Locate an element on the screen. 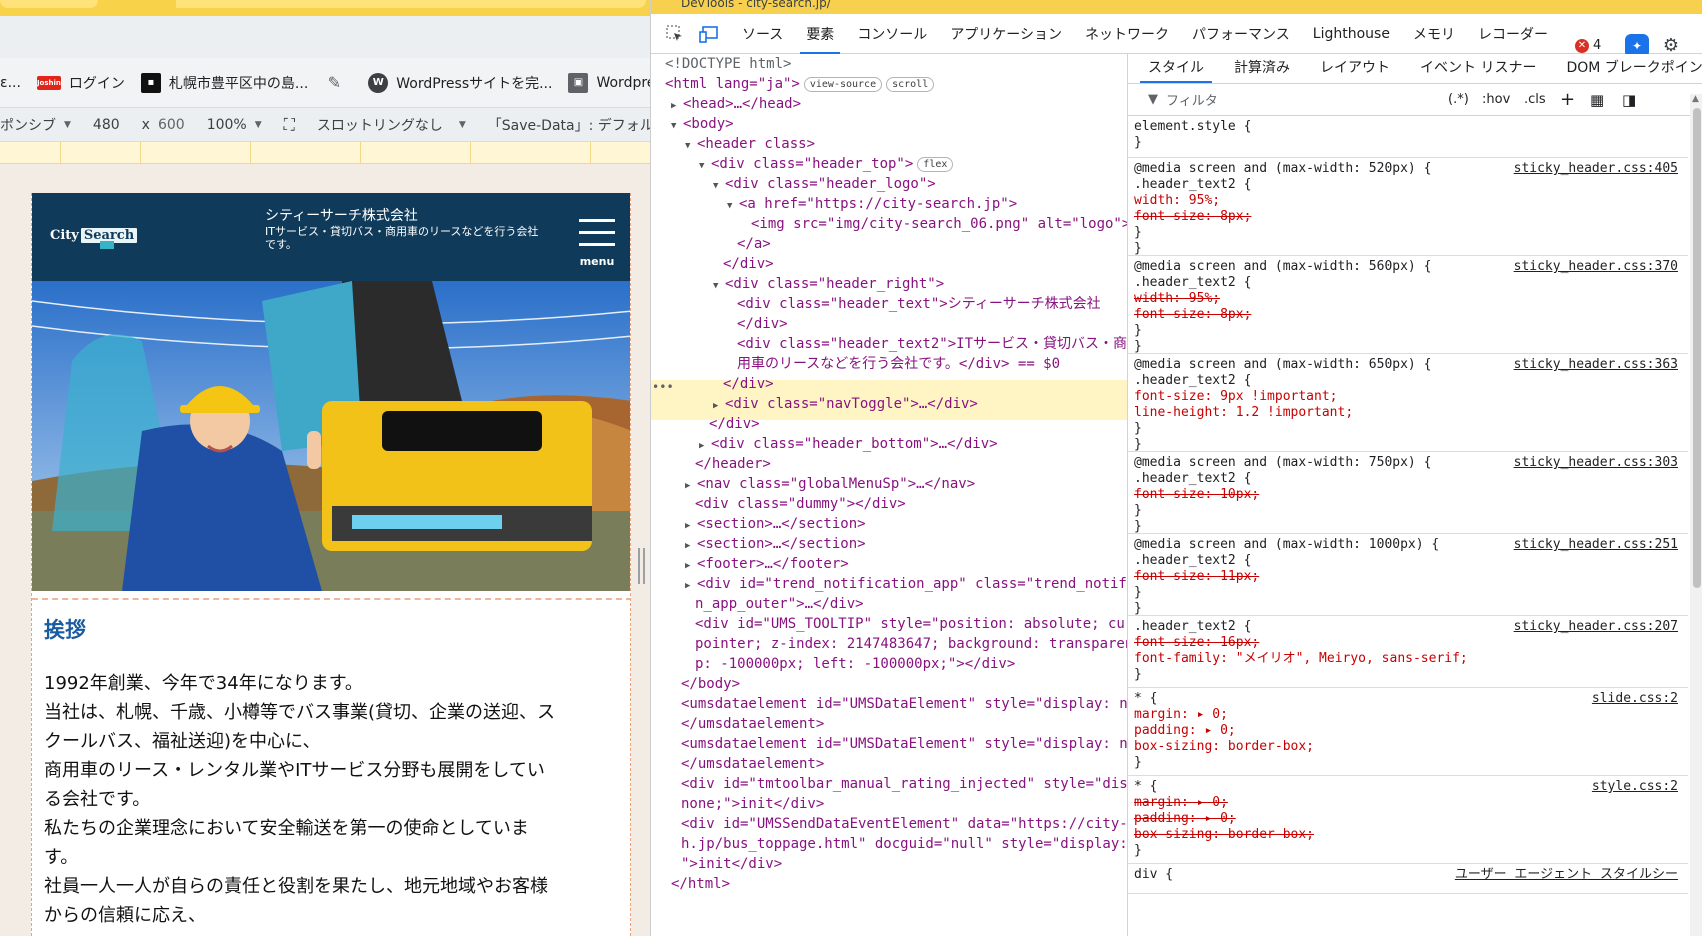 The height and width of the screenshot is (936, 1702). add-rule-icon: + is located at coordinates (1567, 99).